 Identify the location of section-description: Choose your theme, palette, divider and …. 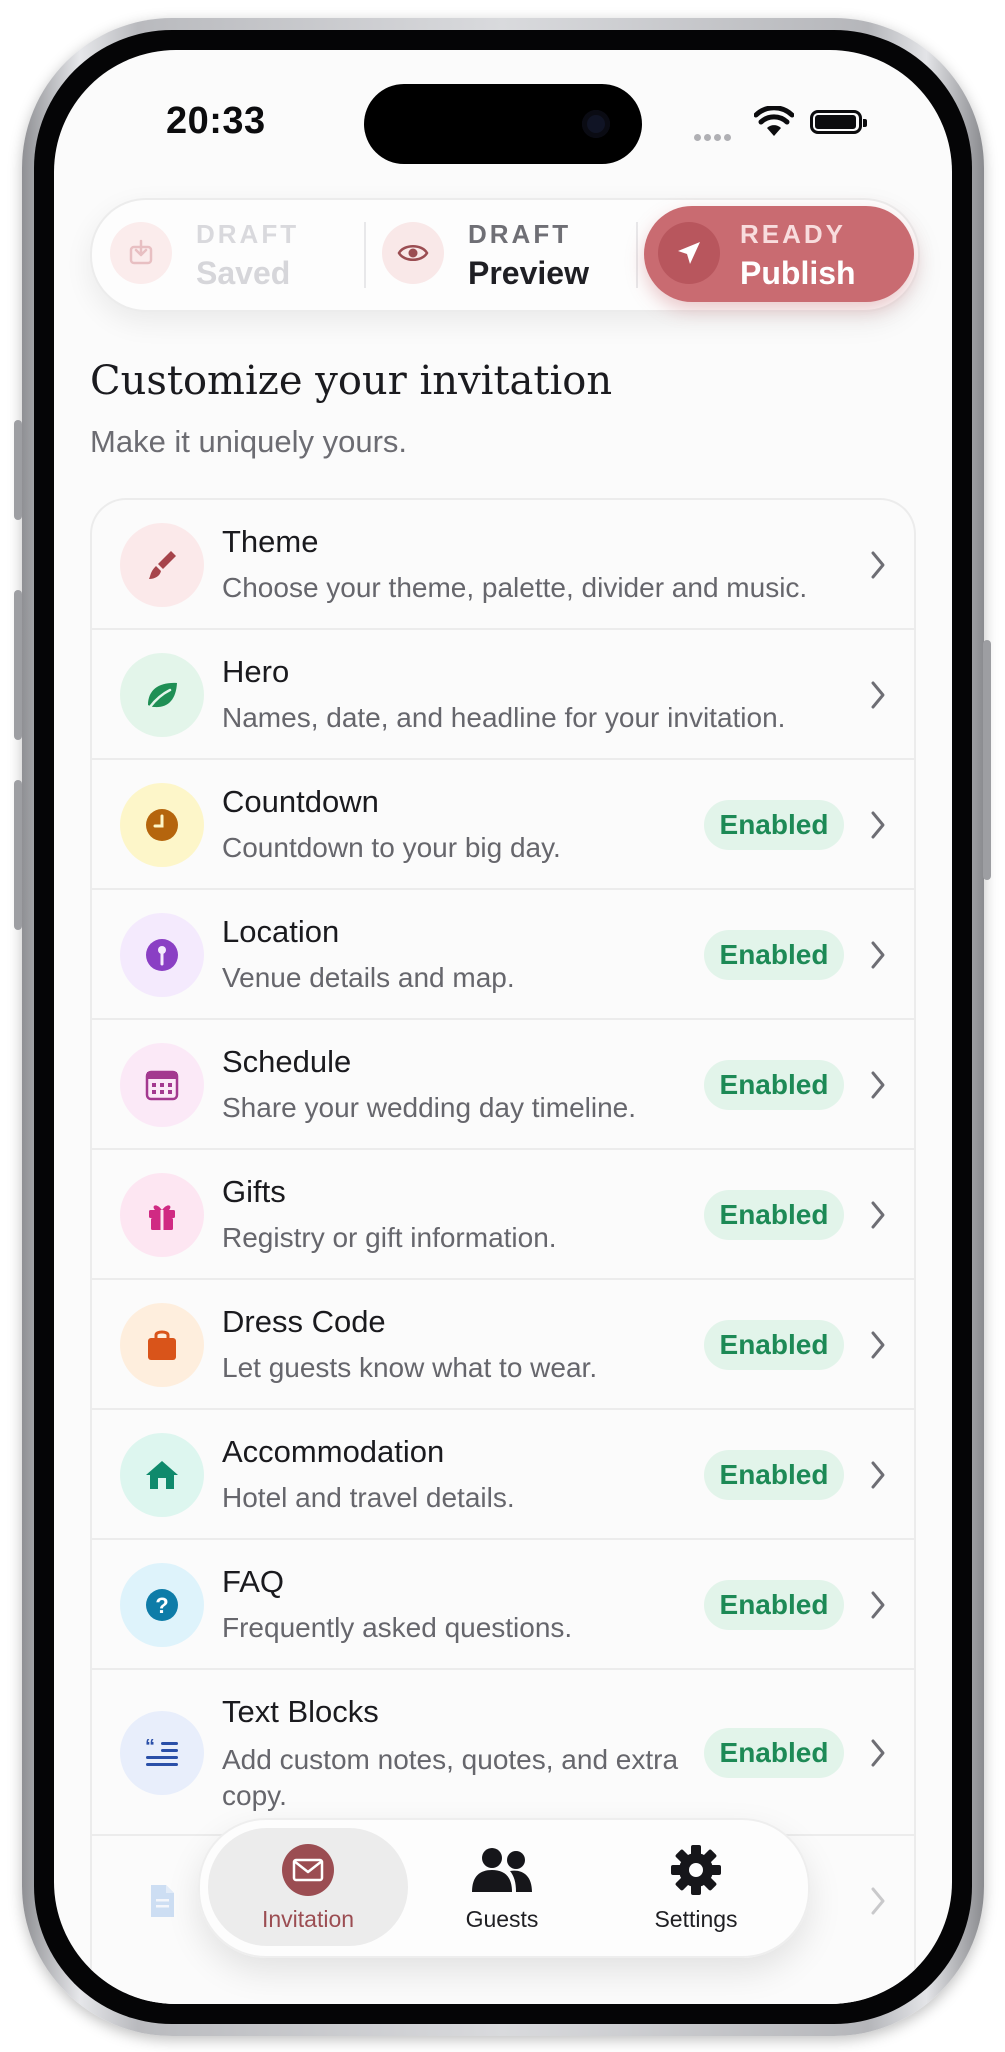
(515, 587).